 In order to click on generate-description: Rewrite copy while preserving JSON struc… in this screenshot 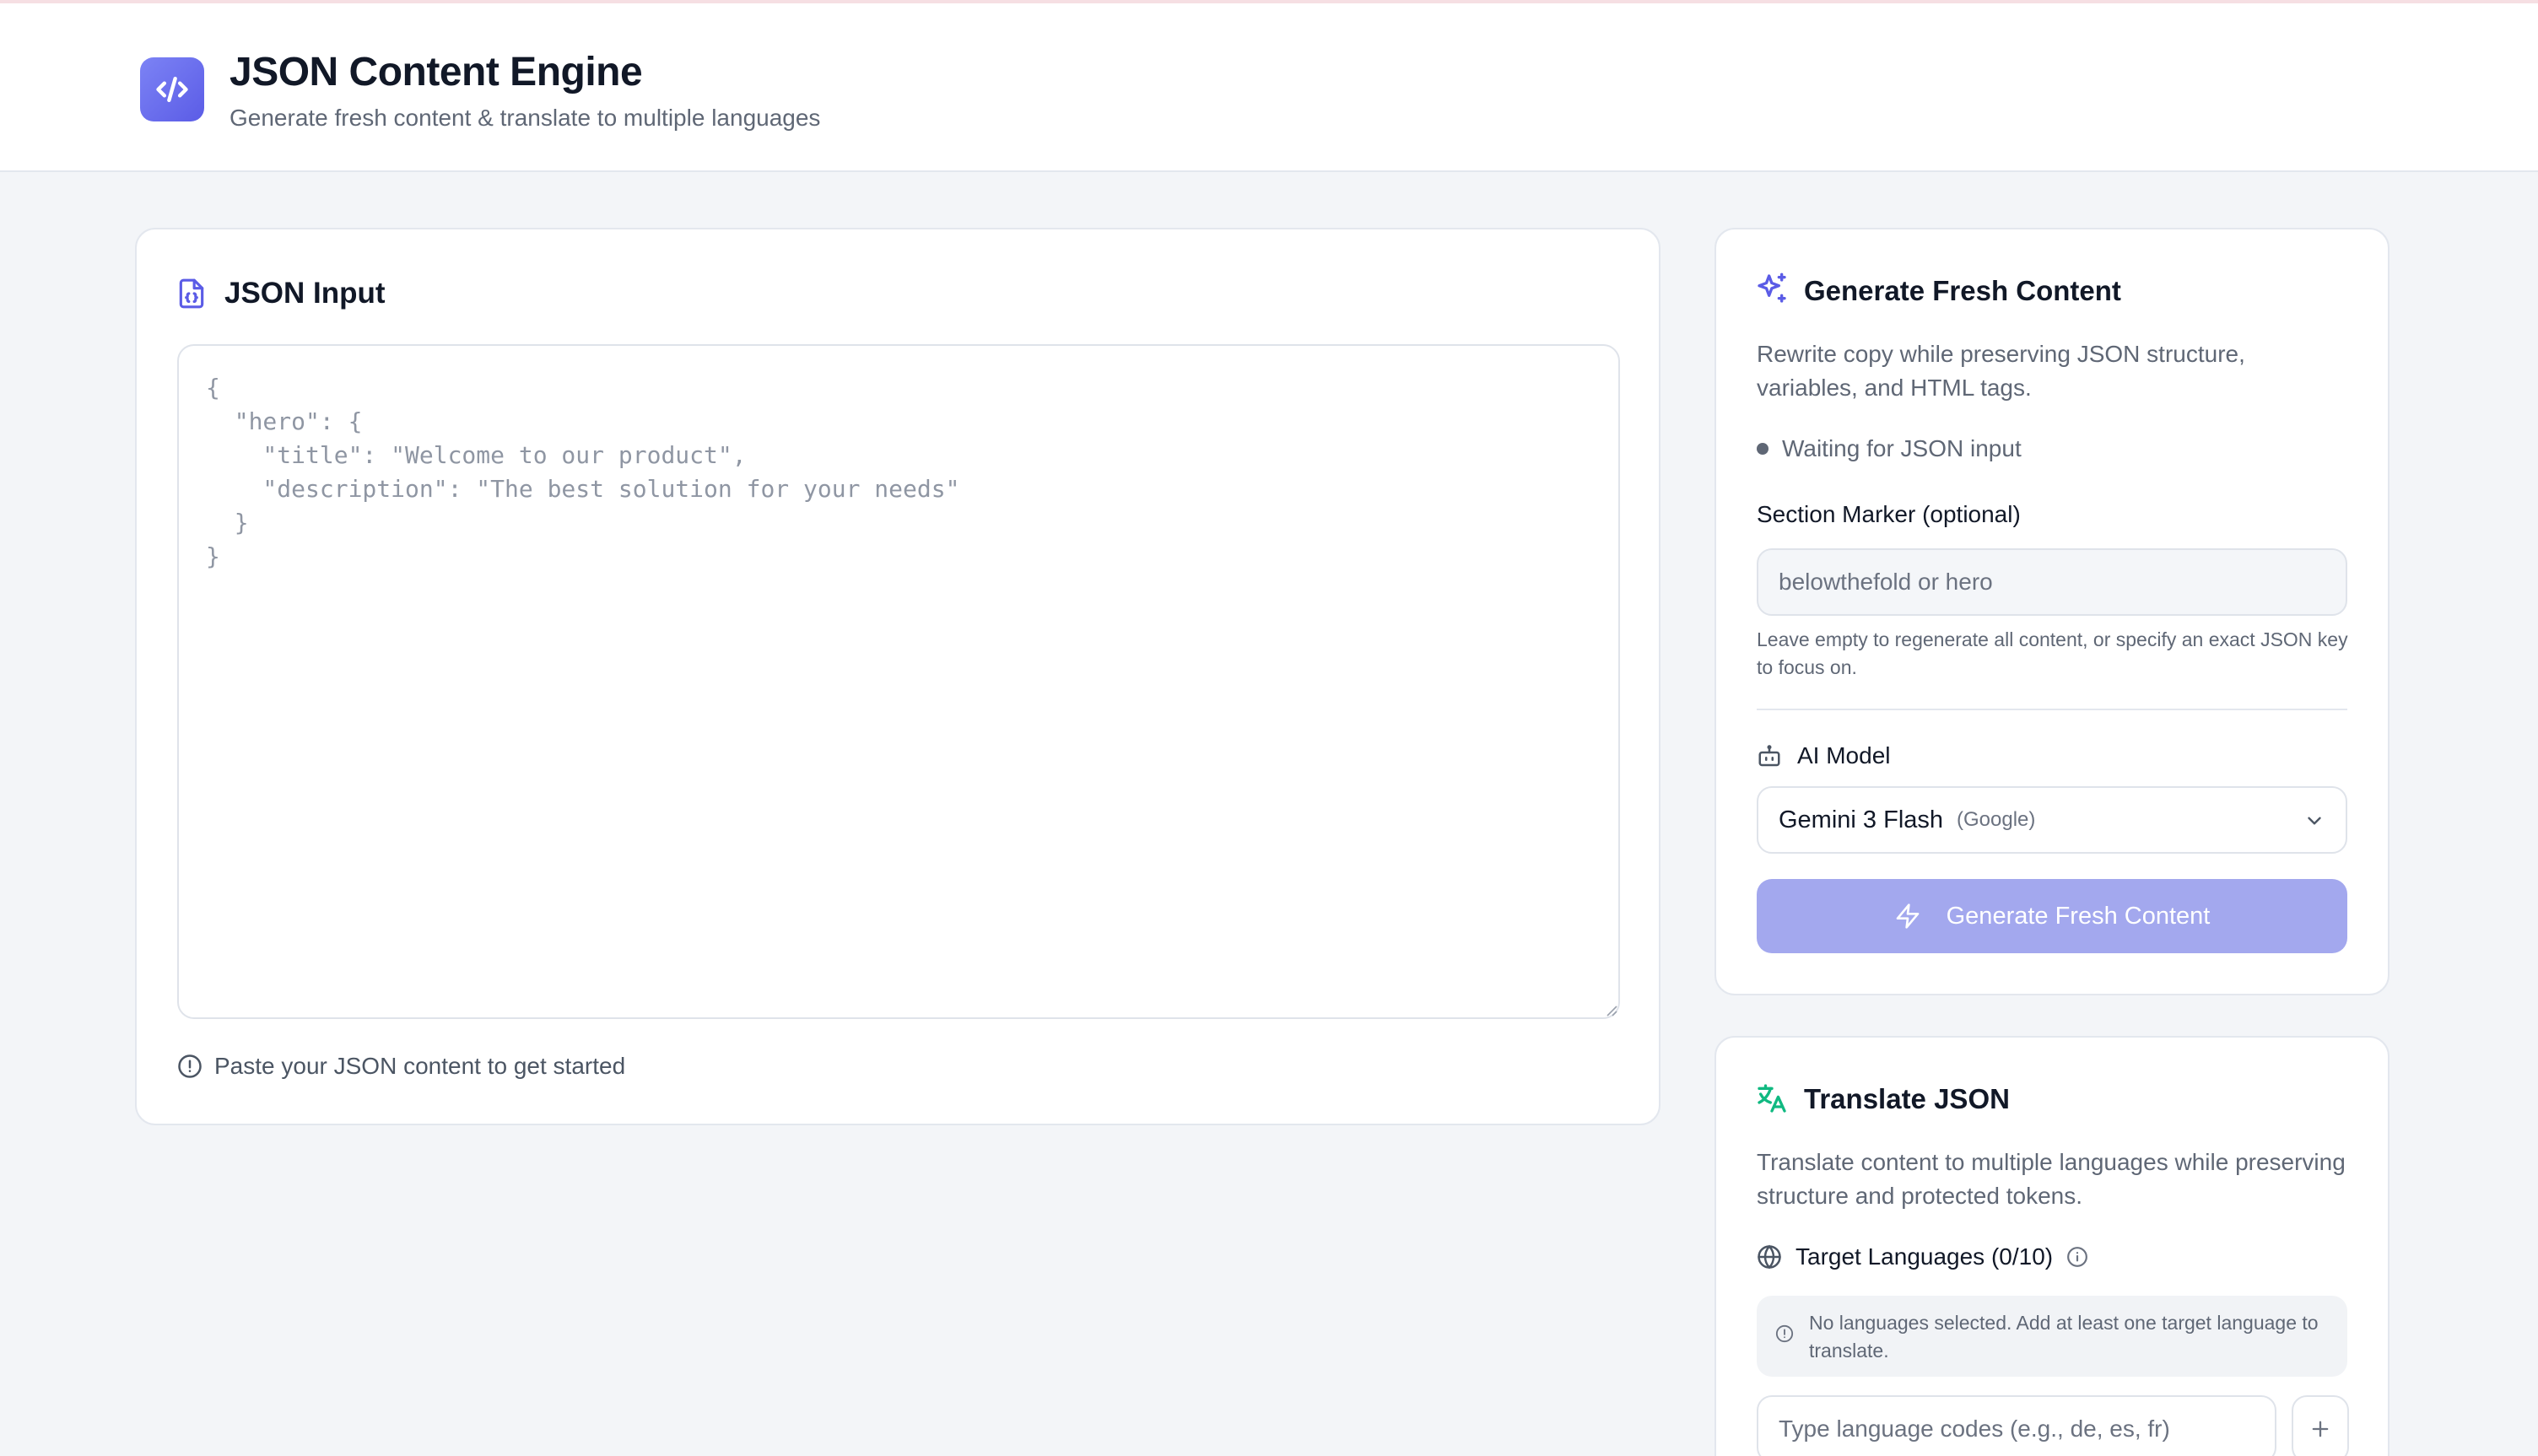, I will do `click(2001, 371)`.